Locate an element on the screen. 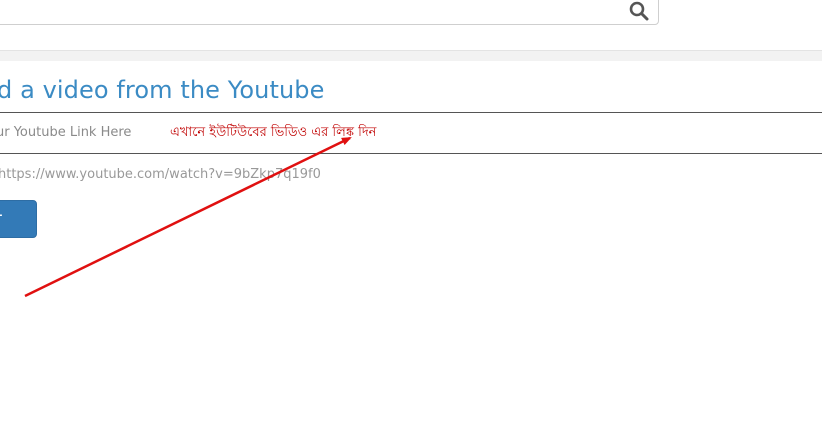 The image size is (822, 434). youtube-url-input is located at coordinates (299, 174).